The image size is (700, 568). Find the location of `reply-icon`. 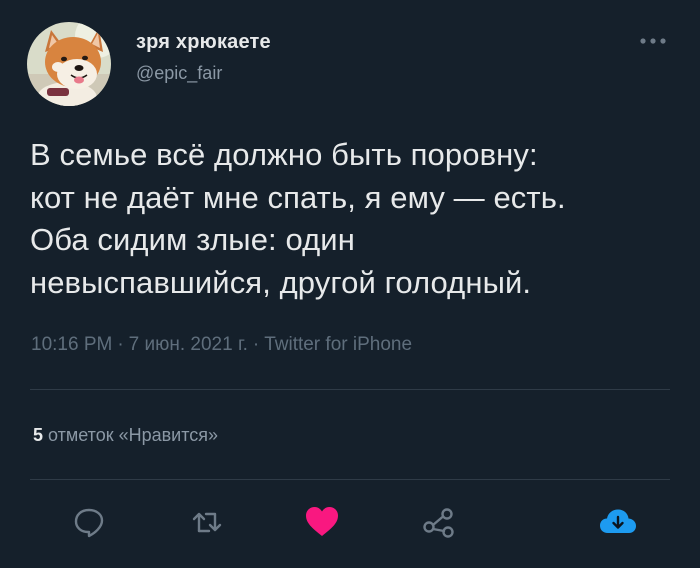

reply-icon is located at coordinates (89, 523).